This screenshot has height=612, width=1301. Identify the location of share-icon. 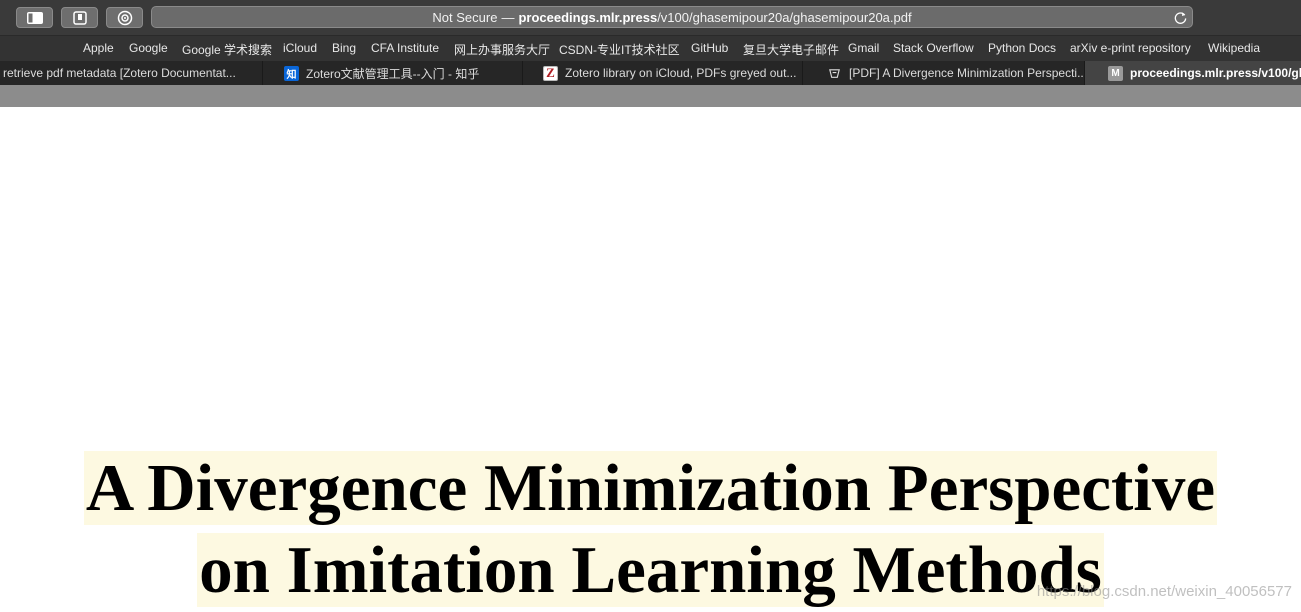
(79, 17).